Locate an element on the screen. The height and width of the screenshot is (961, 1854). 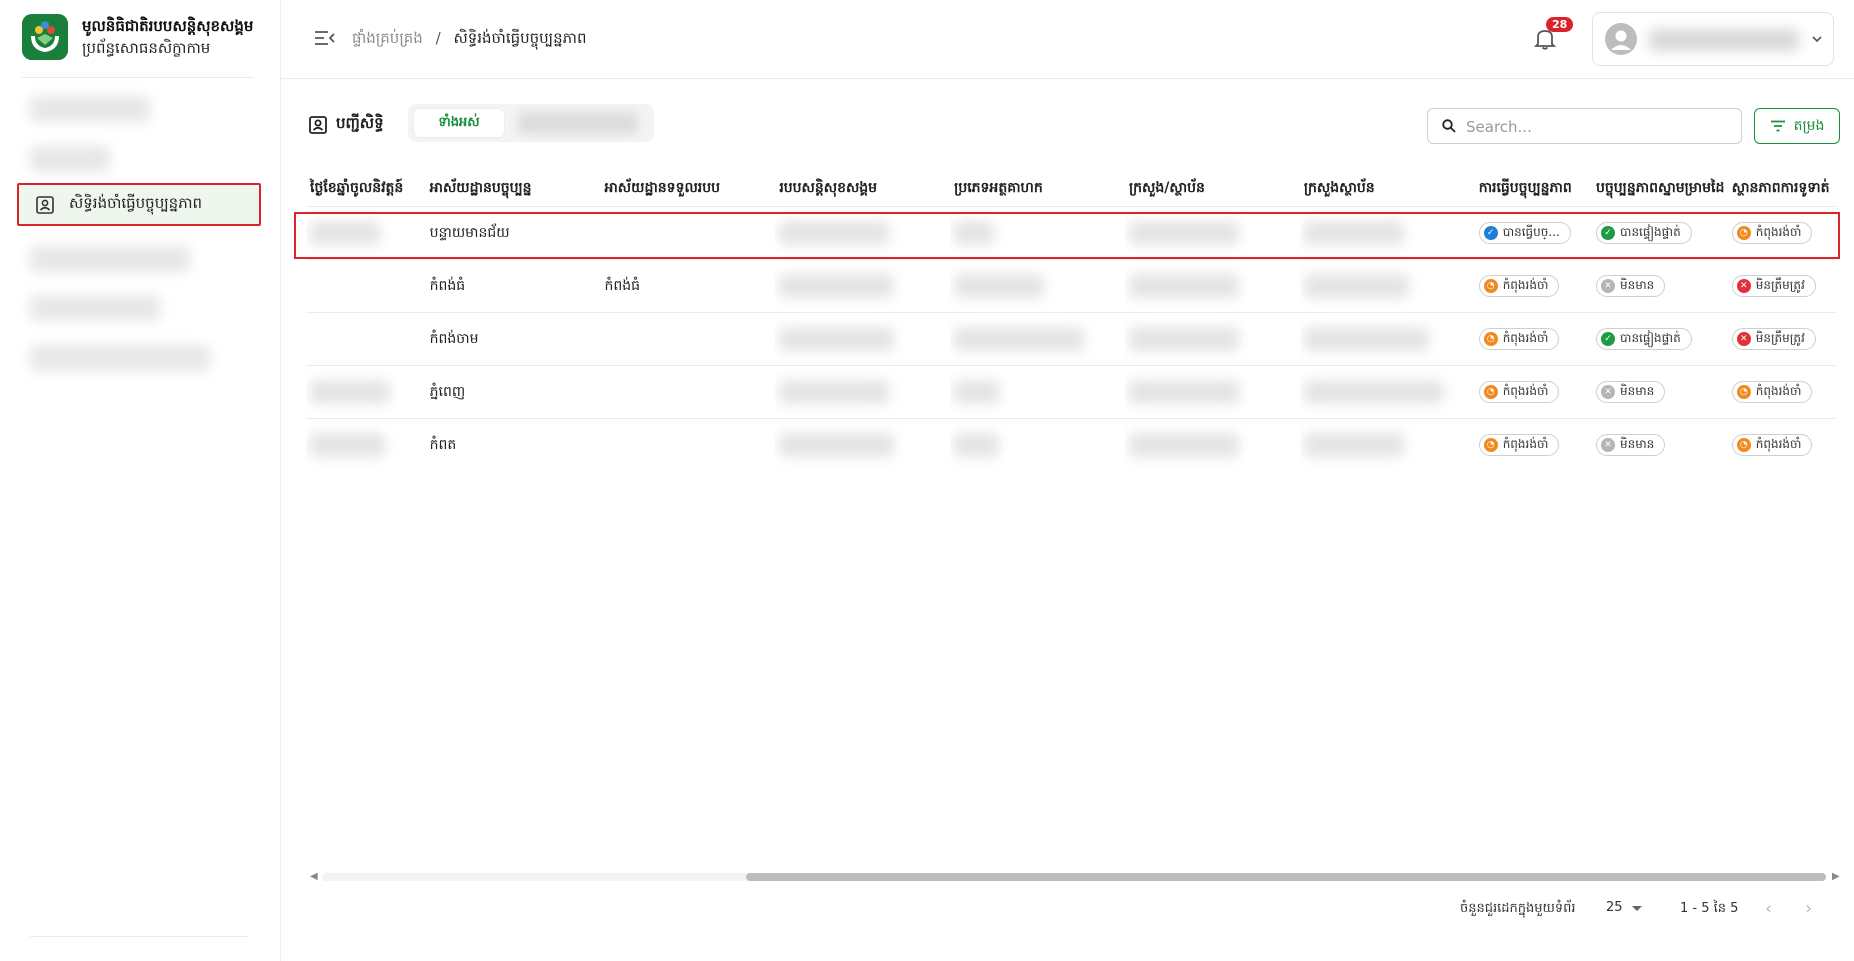
scrollbar-thumb is located at coordinates (1286, 877).